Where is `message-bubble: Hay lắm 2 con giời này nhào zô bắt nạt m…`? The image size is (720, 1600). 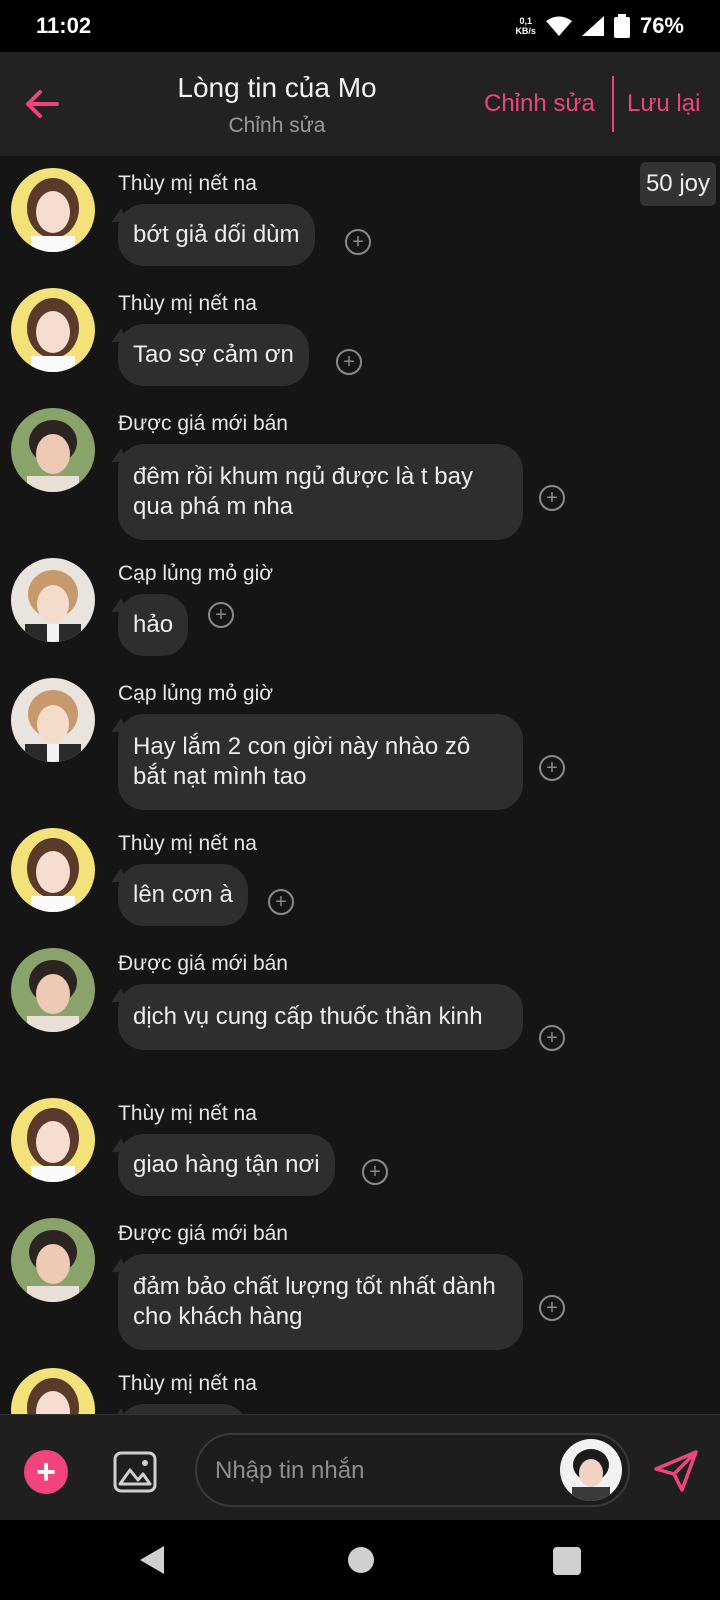 message-bubble: Hay lắm 2 con giời này nhào zô bắt nạt m… is located at coordinates (320, 762).